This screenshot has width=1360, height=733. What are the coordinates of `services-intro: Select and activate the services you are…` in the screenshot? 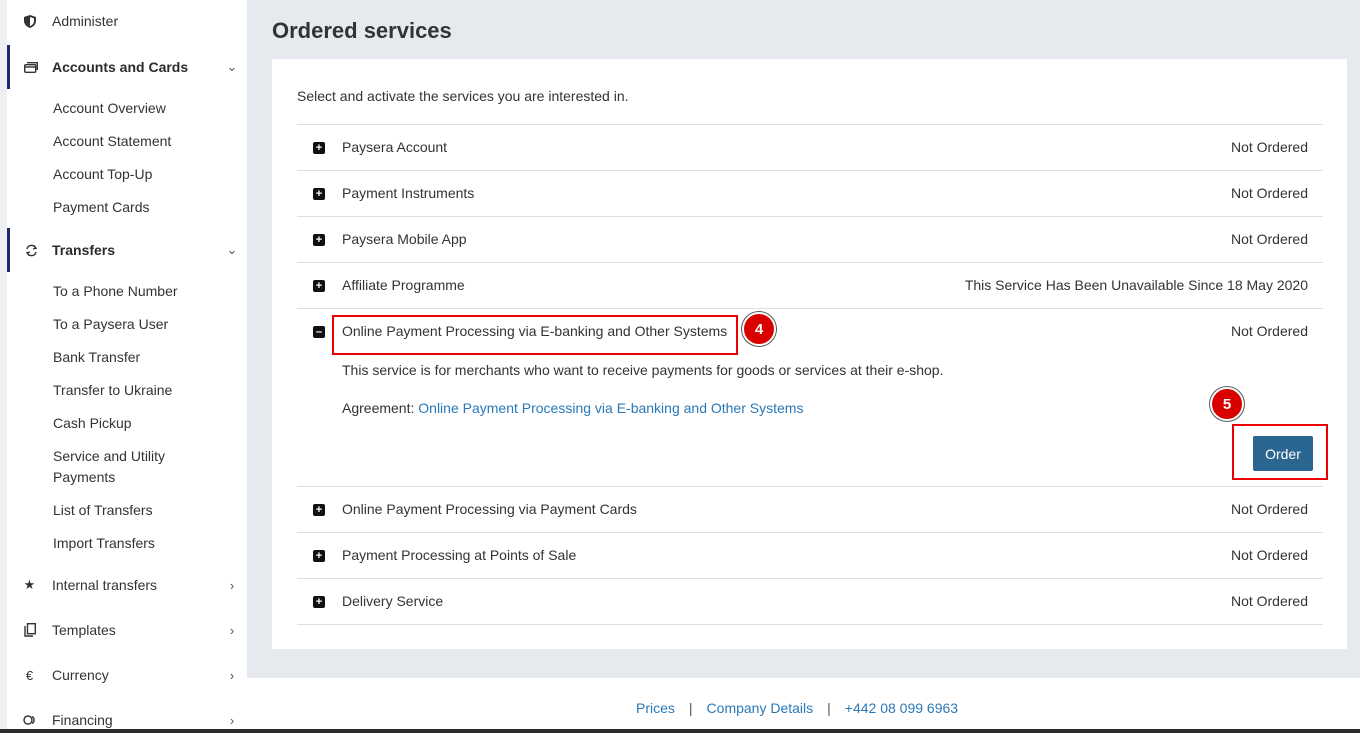 It's located at (463, 96).